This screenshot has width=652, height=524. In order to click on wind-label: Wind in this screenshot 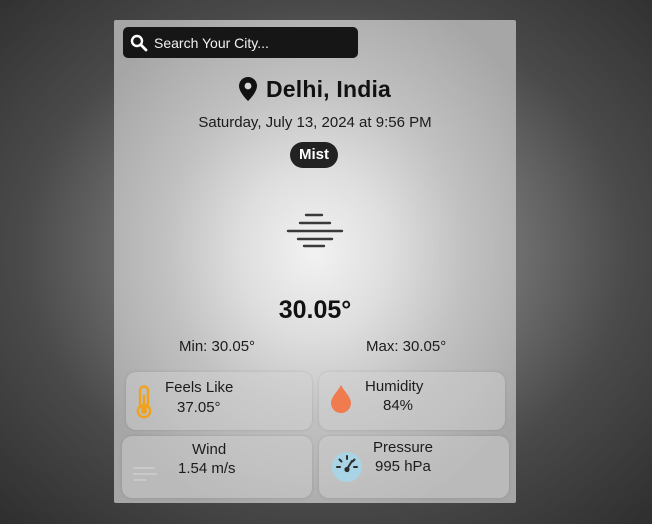, I will do `click(209, 449)`.